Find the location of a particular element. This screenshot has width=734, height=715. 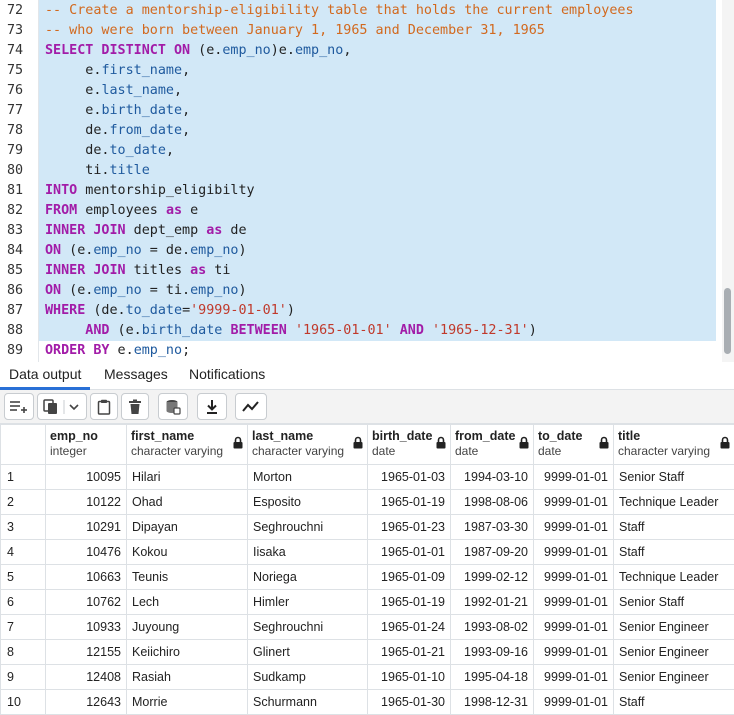

row-number: 2 is located at coordinates (23, 502).